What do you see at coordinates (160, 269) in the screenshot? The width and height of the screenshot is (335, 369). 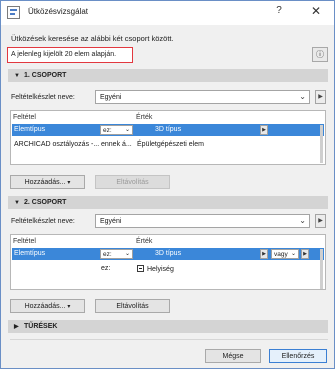 I see `row-value: Helyiség` at bounding box center [160, 269].